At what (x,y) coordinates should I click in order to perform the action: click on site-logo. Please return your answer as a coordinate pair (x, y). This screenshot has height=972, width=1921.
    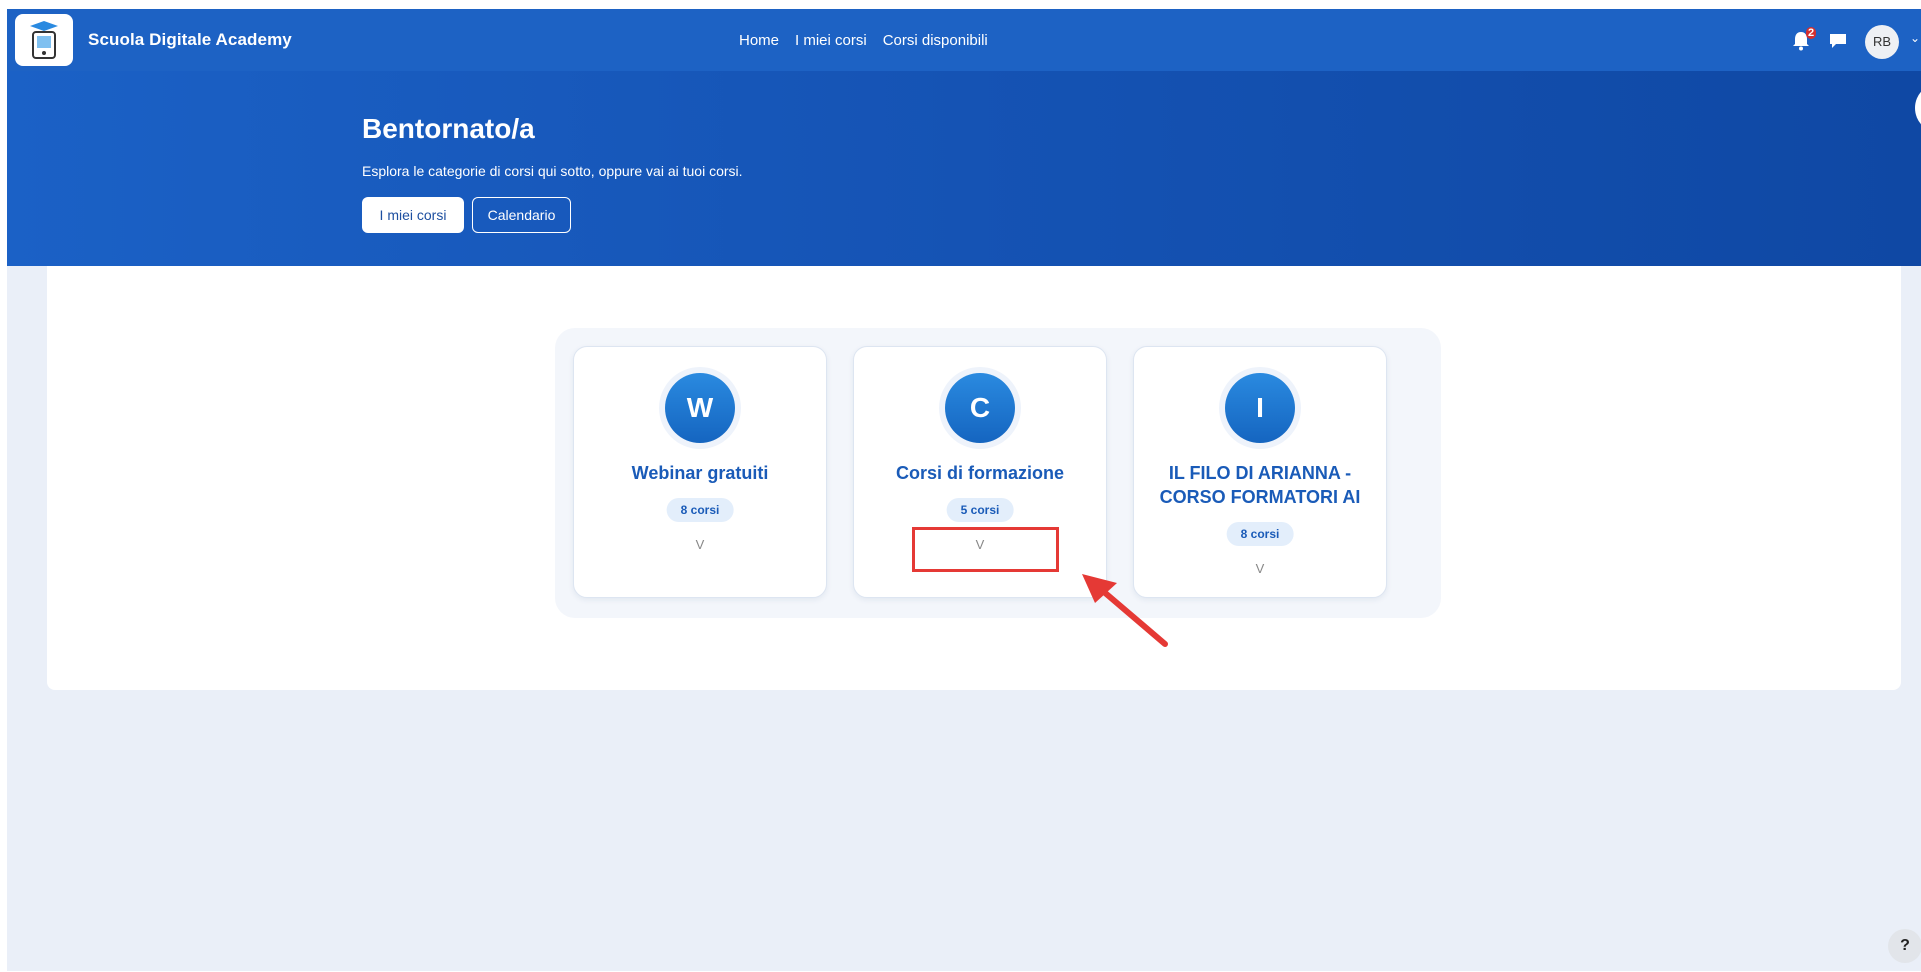
    Looking at the image, I should click on (44, 40).